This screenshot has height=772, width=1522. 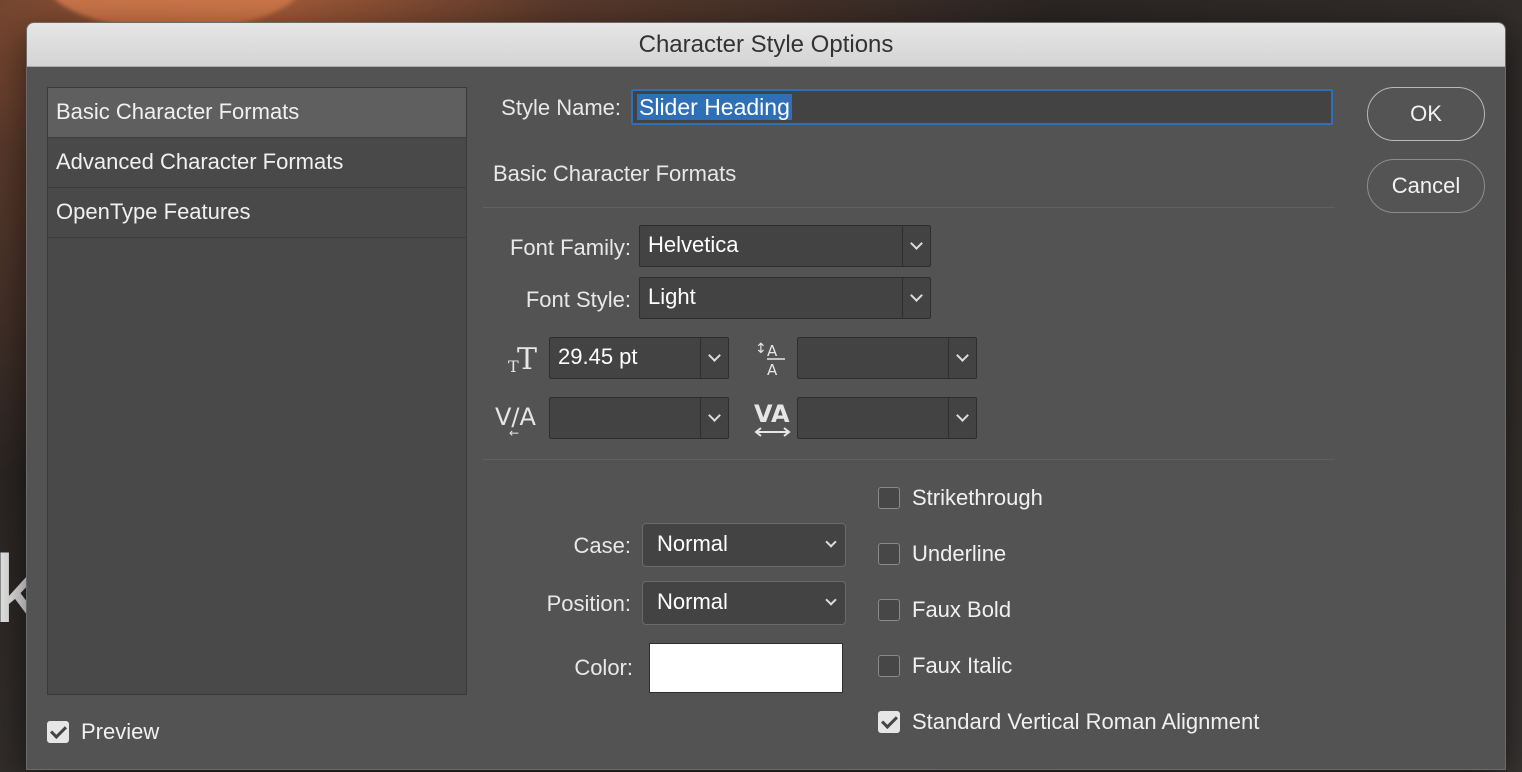 What do you see at coordinates (785, 246) in the screenshot?
I see `font-family-dropdown: Helvetica` at bounding box center [785, 246].